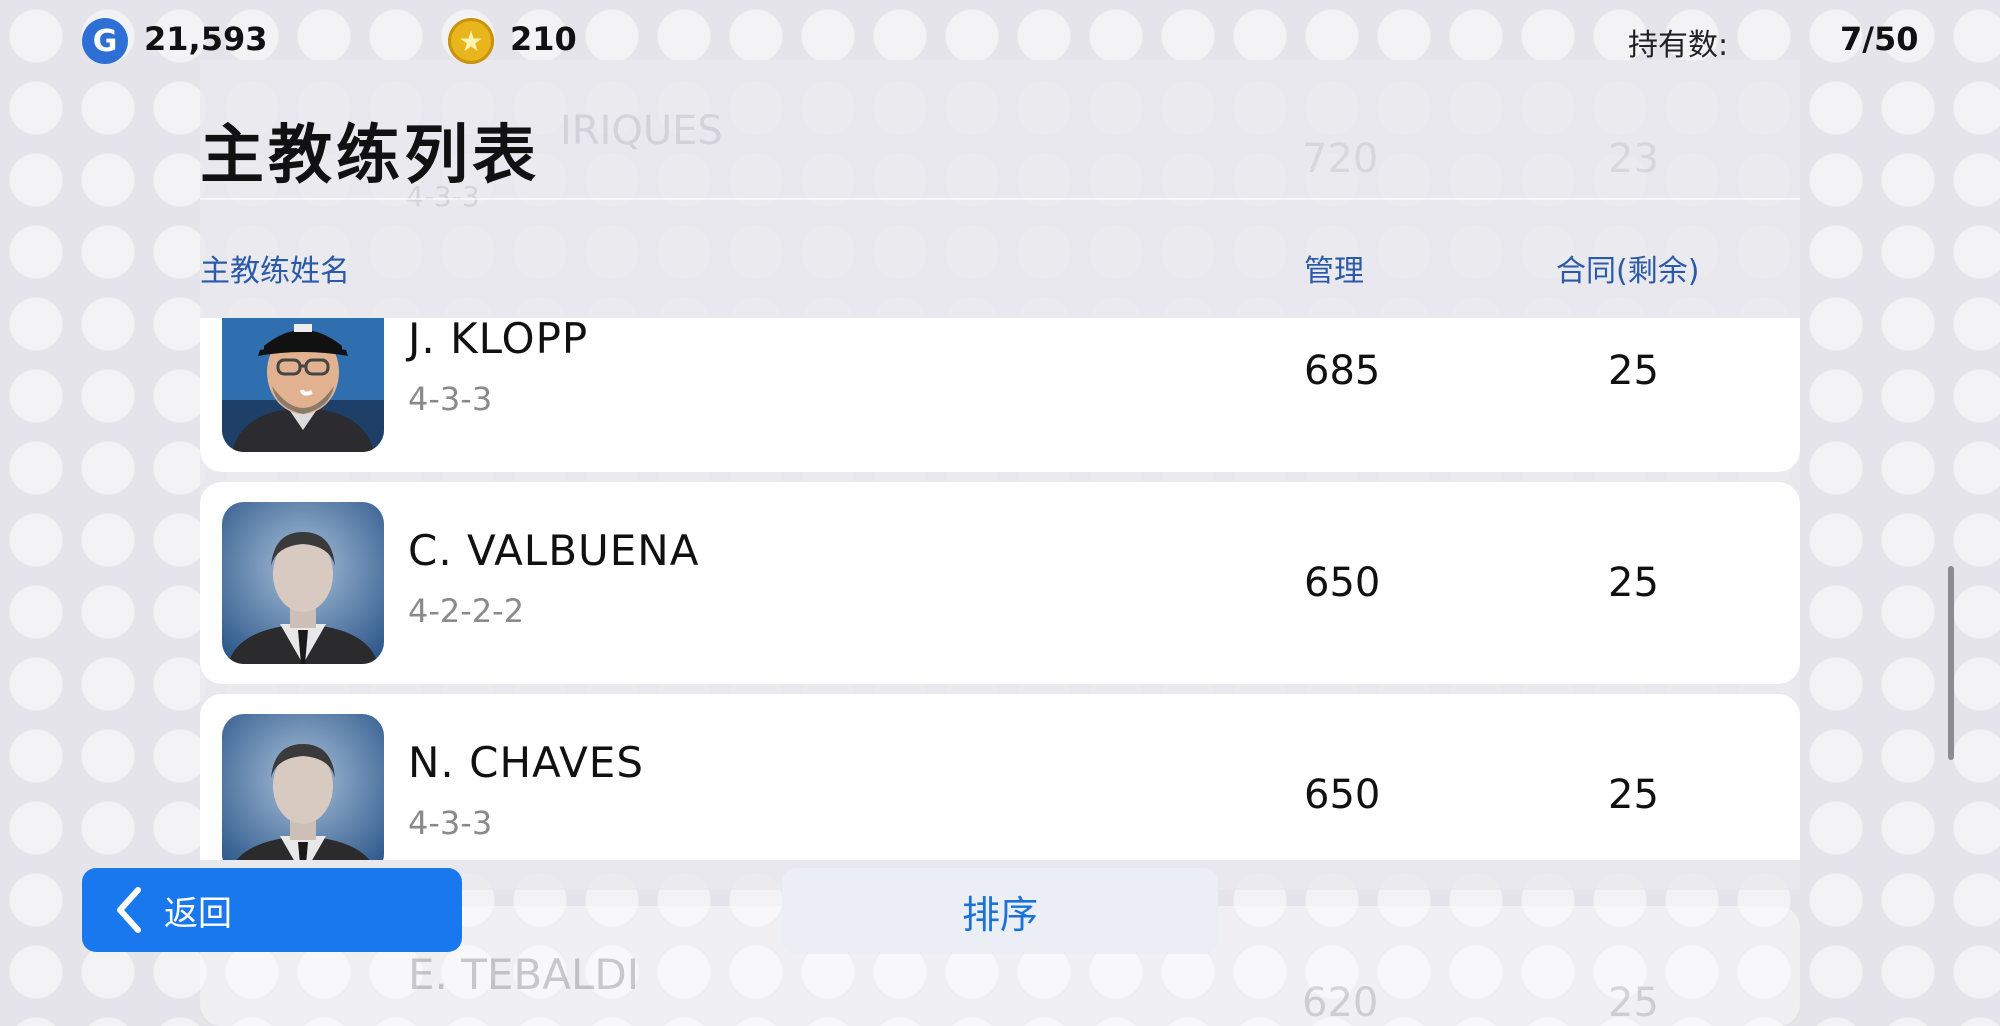 The image size is (2000, 1026). Describe the element at coordinates (129, 910) in the screenshot. I see `chevron-left-icon` at that location.